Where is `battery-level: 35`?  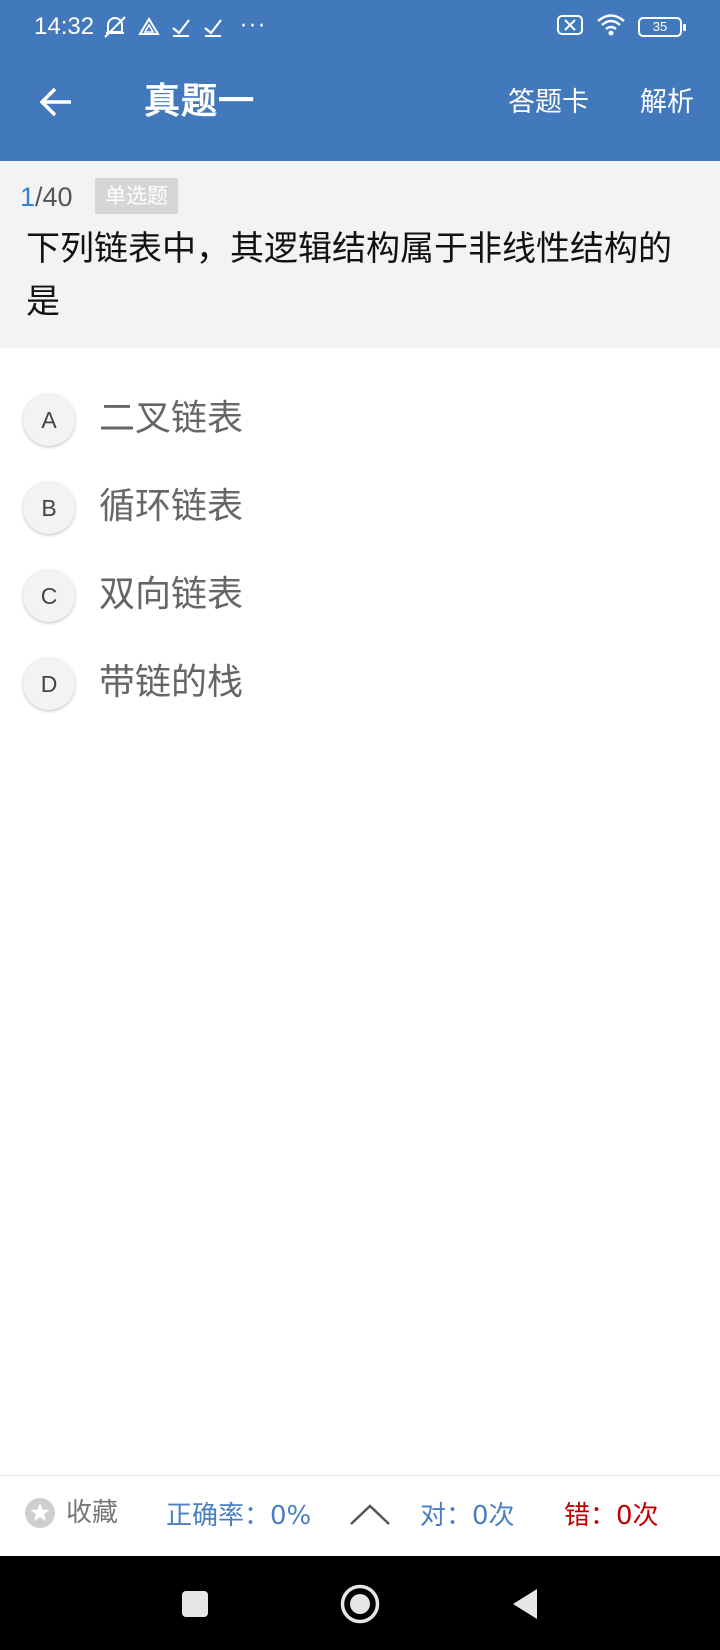
battery-level: 35 is located at coordinates (660, 26).